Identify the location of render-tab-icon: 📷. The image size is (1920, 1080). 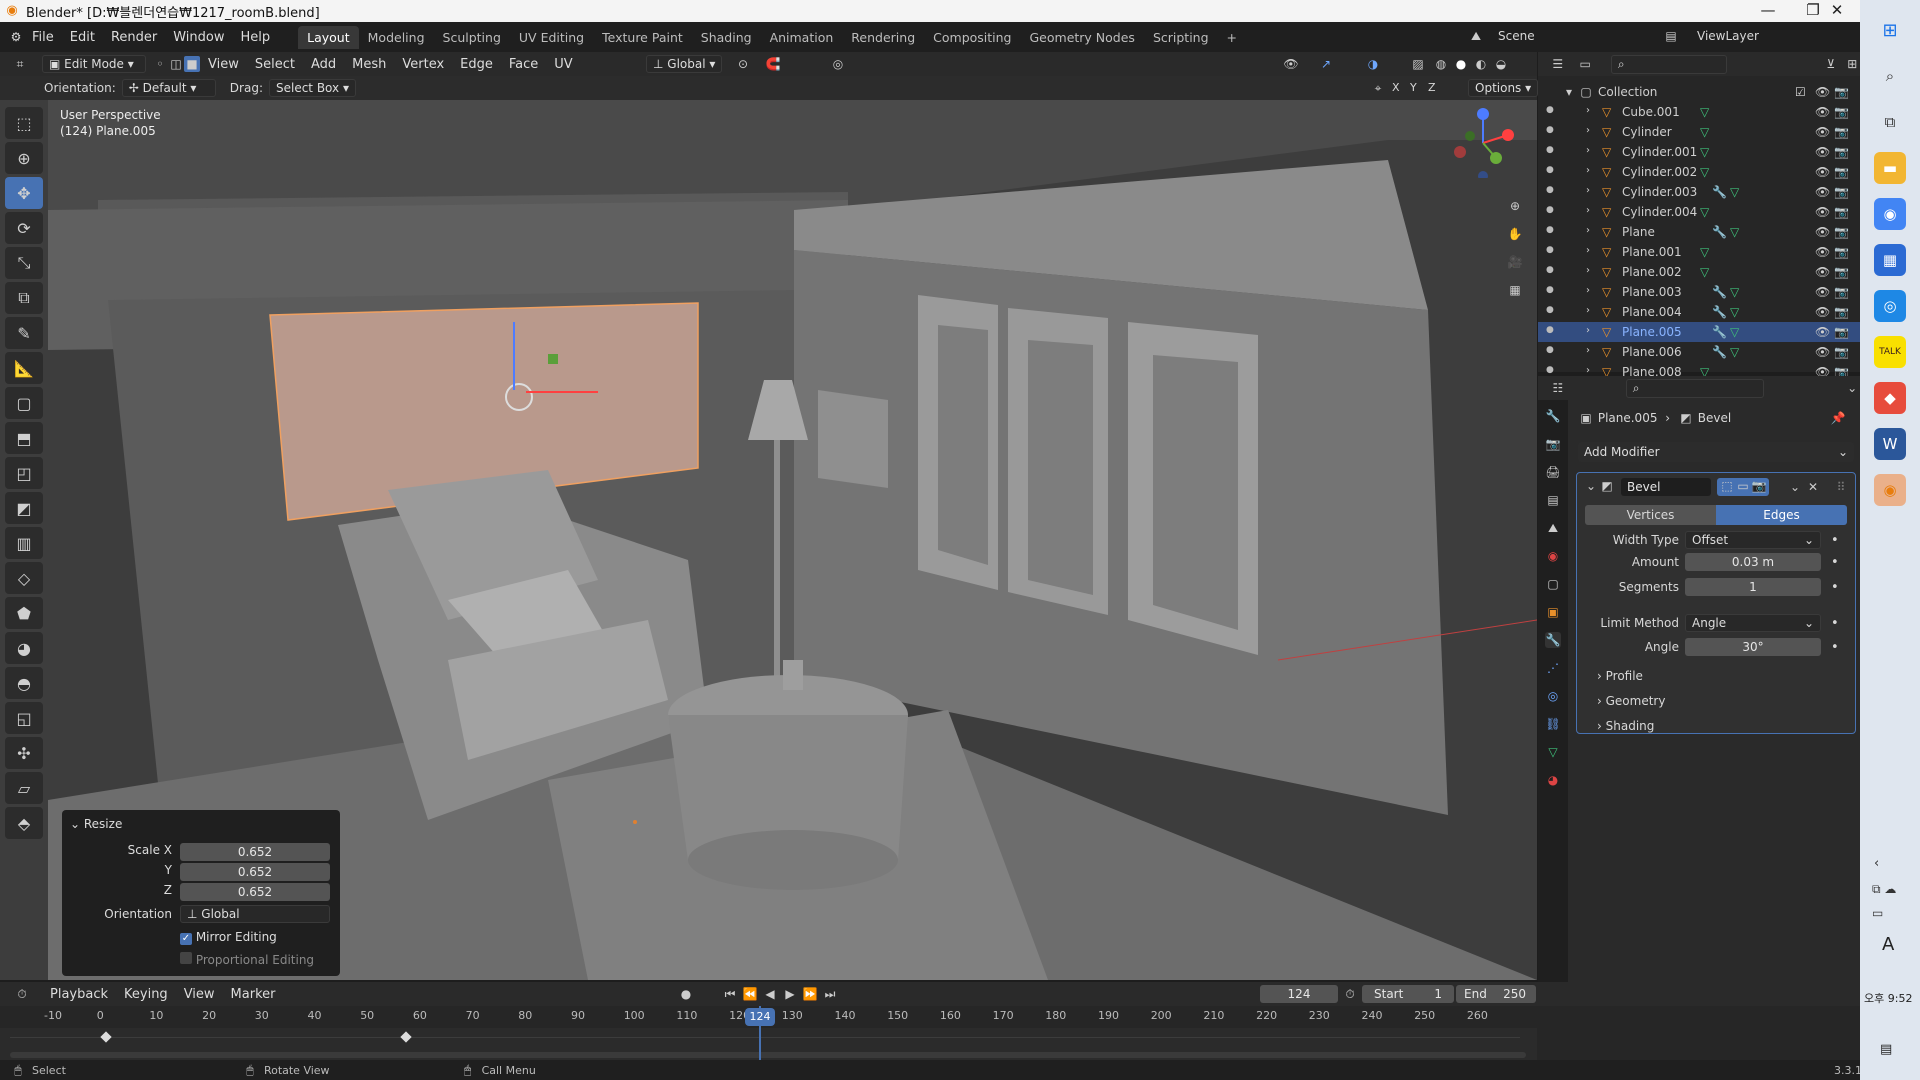
(1553, 444).